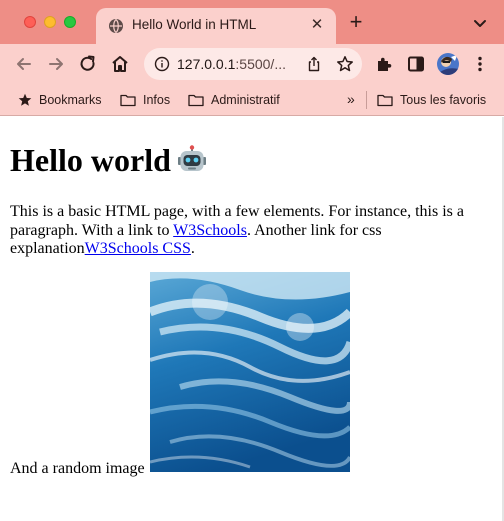 The height and width of the screenshot is (521, 504). Describe the element at coordinates (157, 100) in the screenshot. I see `bookmark-label: Infos` at that location.